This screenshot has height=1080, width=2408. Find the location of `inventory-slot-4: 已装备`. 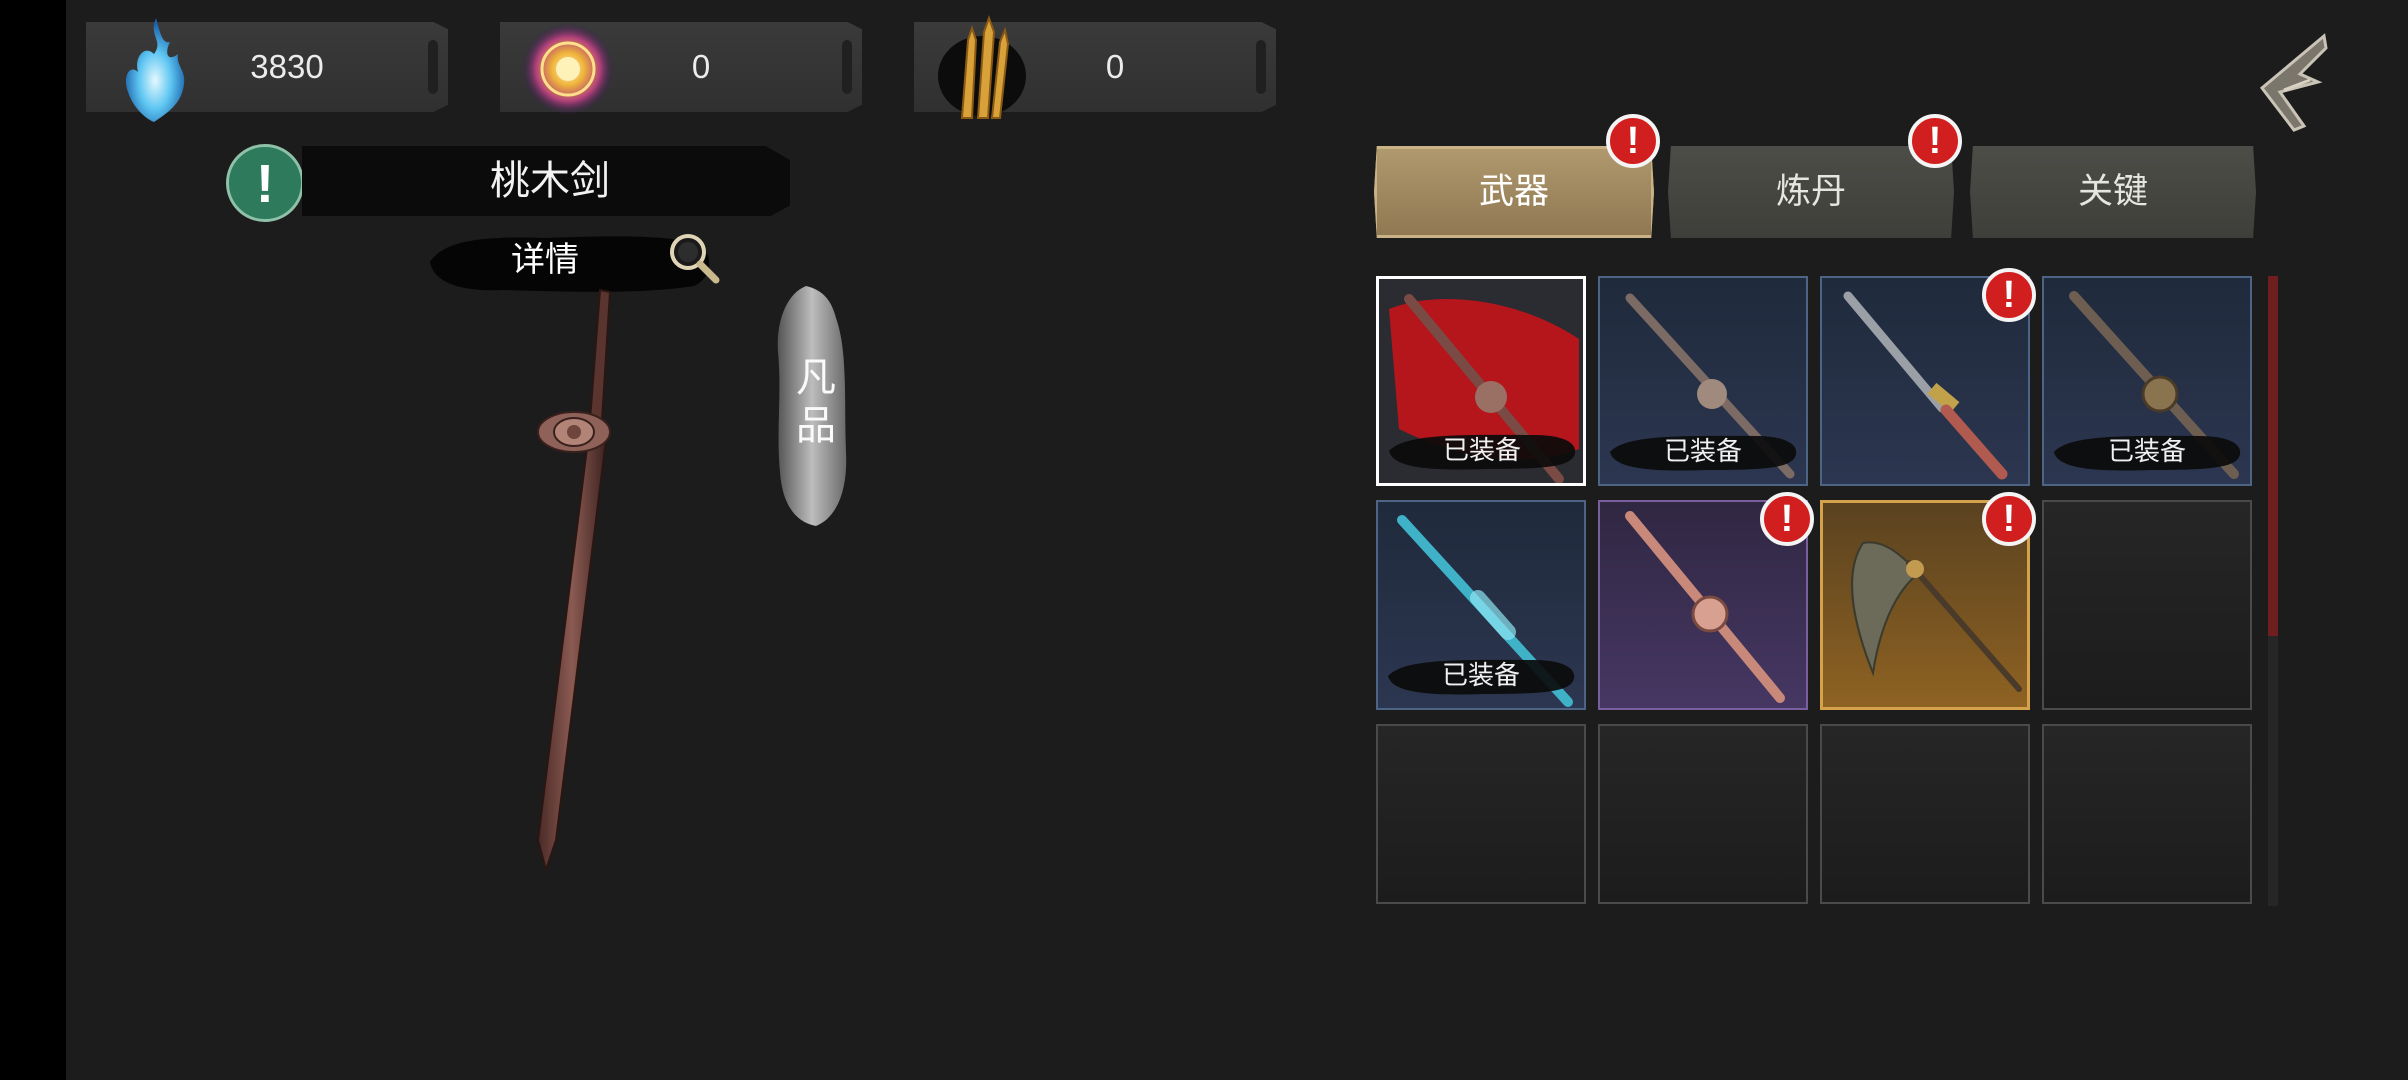

inventory-slot-4: 已装备 is located at coordinates (2147, 381).